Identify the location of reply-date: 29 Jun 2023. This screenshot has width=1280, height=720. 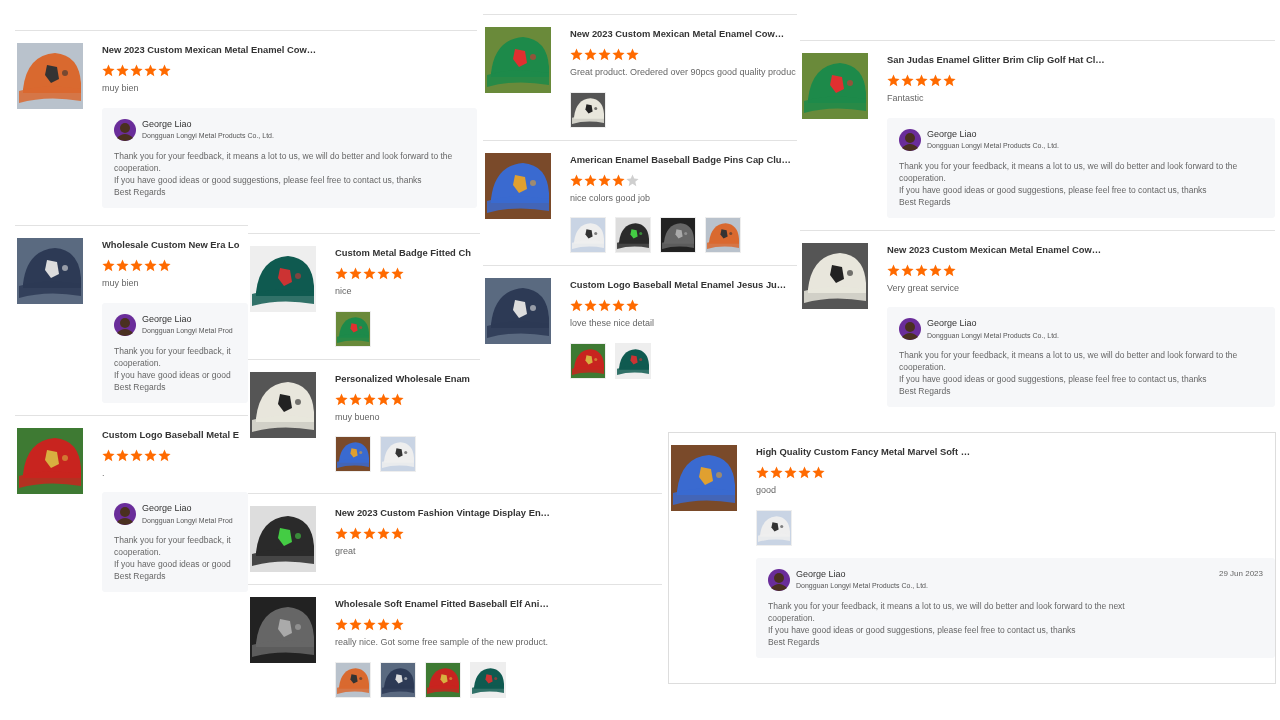
(1240, 573).